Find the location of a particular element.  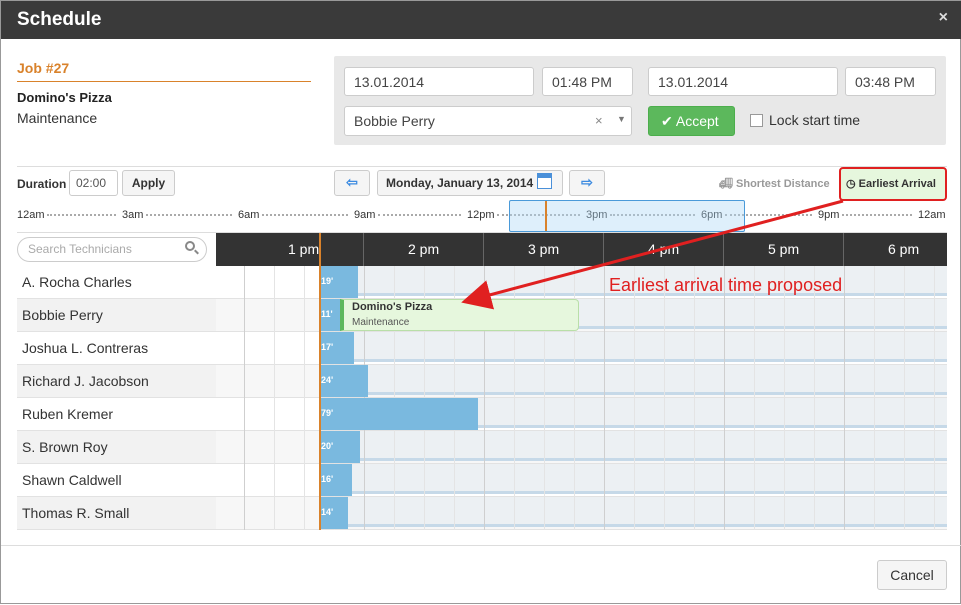

job-divider is located at coordinates (164, 81).